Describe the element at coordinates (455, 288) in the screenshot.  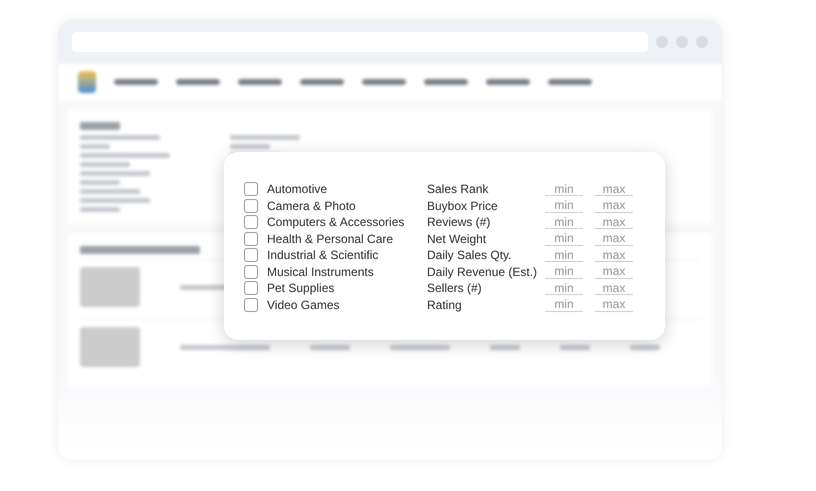
I see `range-label: Sellers (#)` at that location.